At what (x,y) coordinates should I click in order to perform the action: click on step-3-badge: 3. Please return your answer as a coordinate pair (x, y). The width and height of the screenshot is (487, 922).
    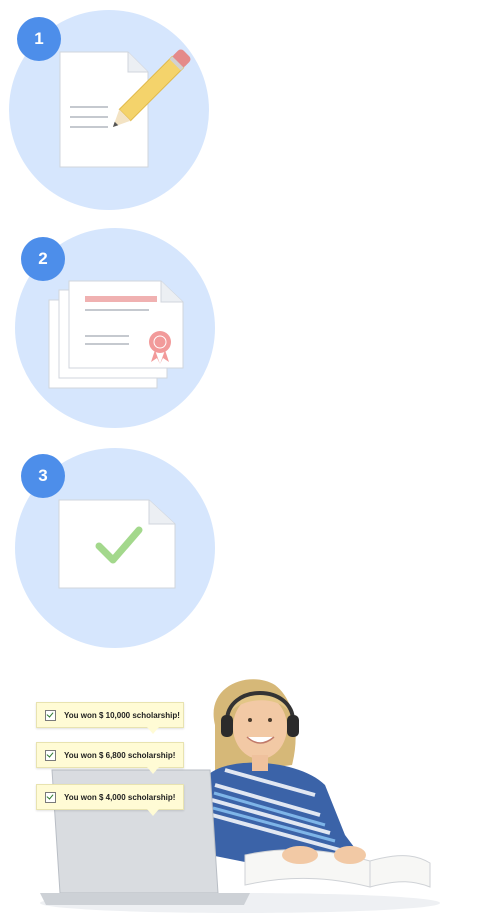
    Looking at the image, I should click on (43, 476).